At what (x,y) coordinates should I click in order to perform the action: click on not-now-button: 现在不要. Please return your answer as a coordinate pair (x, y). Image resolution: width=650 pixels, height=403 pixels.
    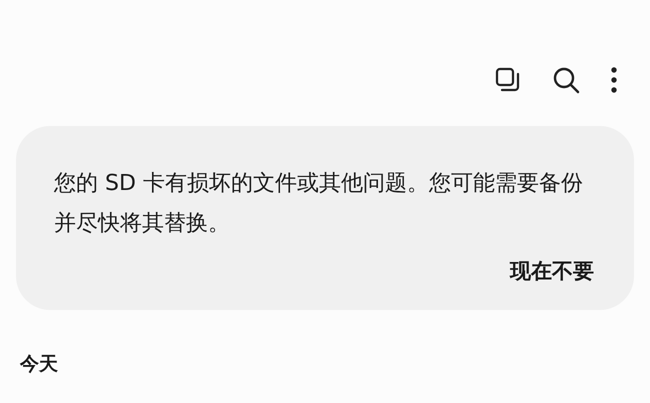
    Looking at the image, I should click on (552, 272).